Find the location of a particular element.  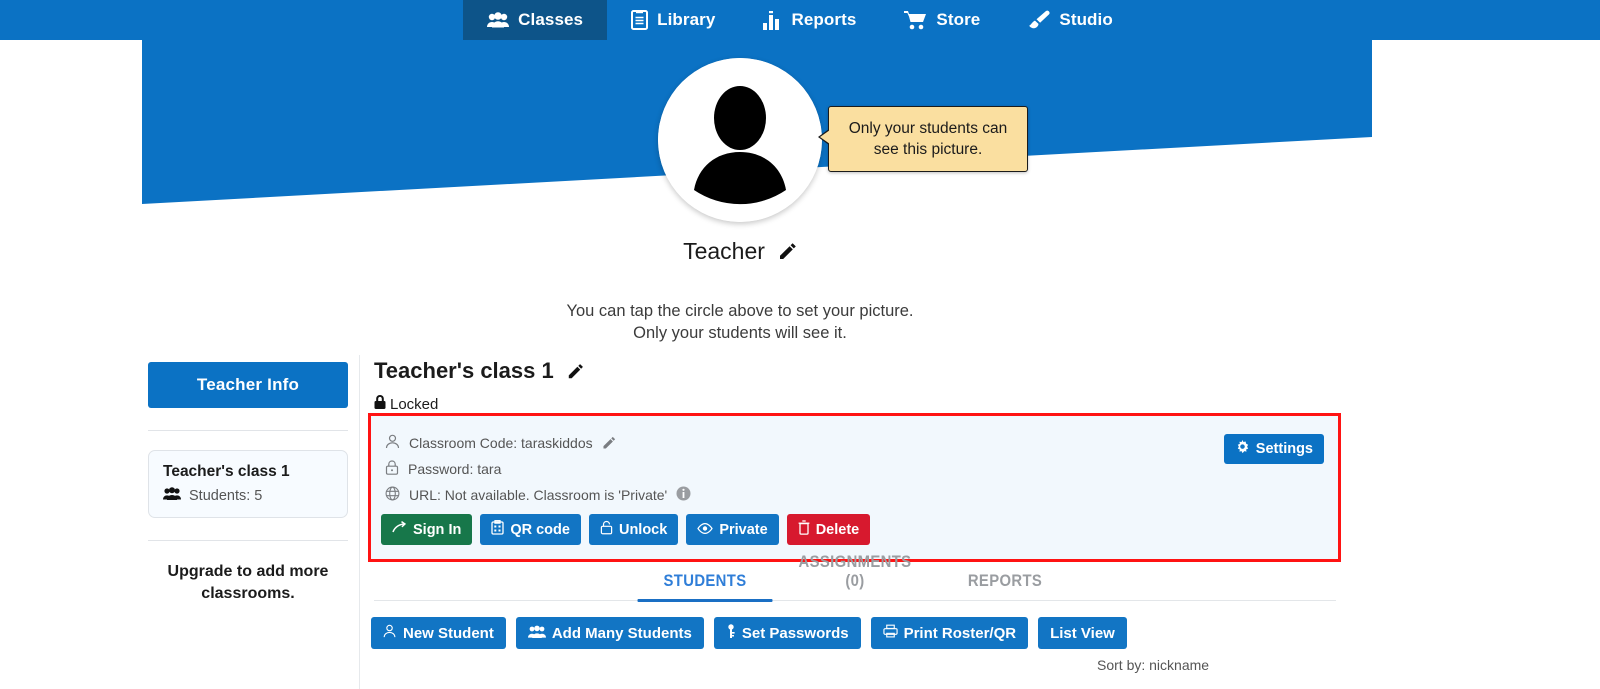

qr-clipboard-icon is located at coordinates (497, 529).